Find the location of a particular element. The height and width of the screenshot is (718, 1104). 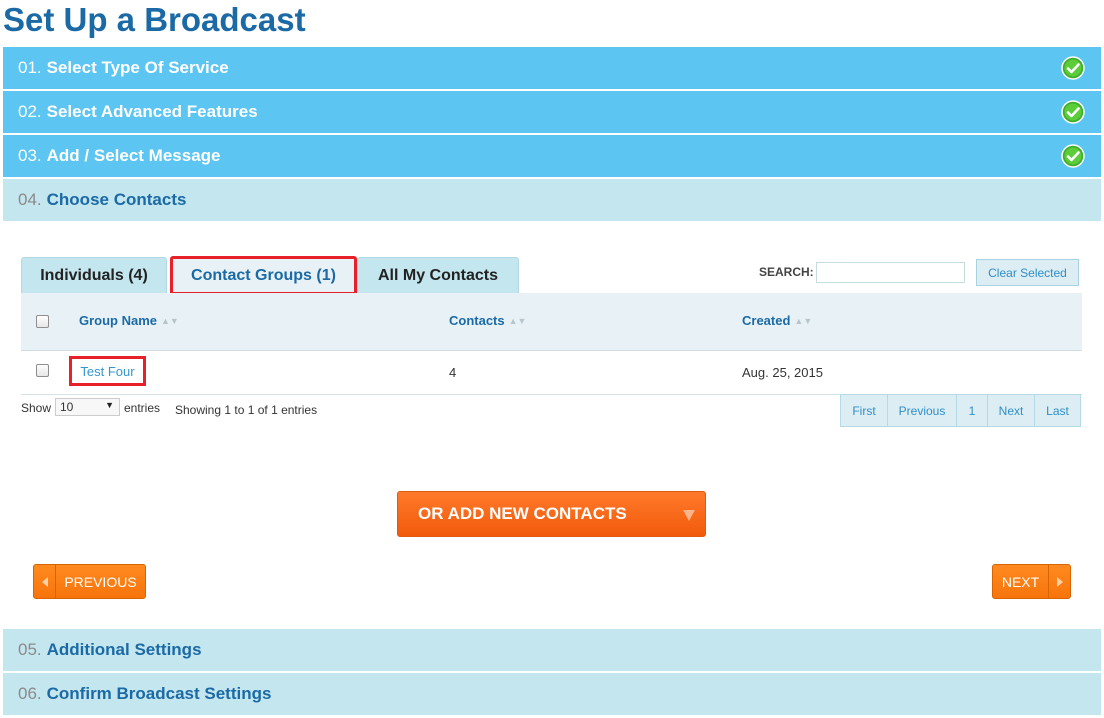

chevron-right-icon is located at coordinates (1059, 581).